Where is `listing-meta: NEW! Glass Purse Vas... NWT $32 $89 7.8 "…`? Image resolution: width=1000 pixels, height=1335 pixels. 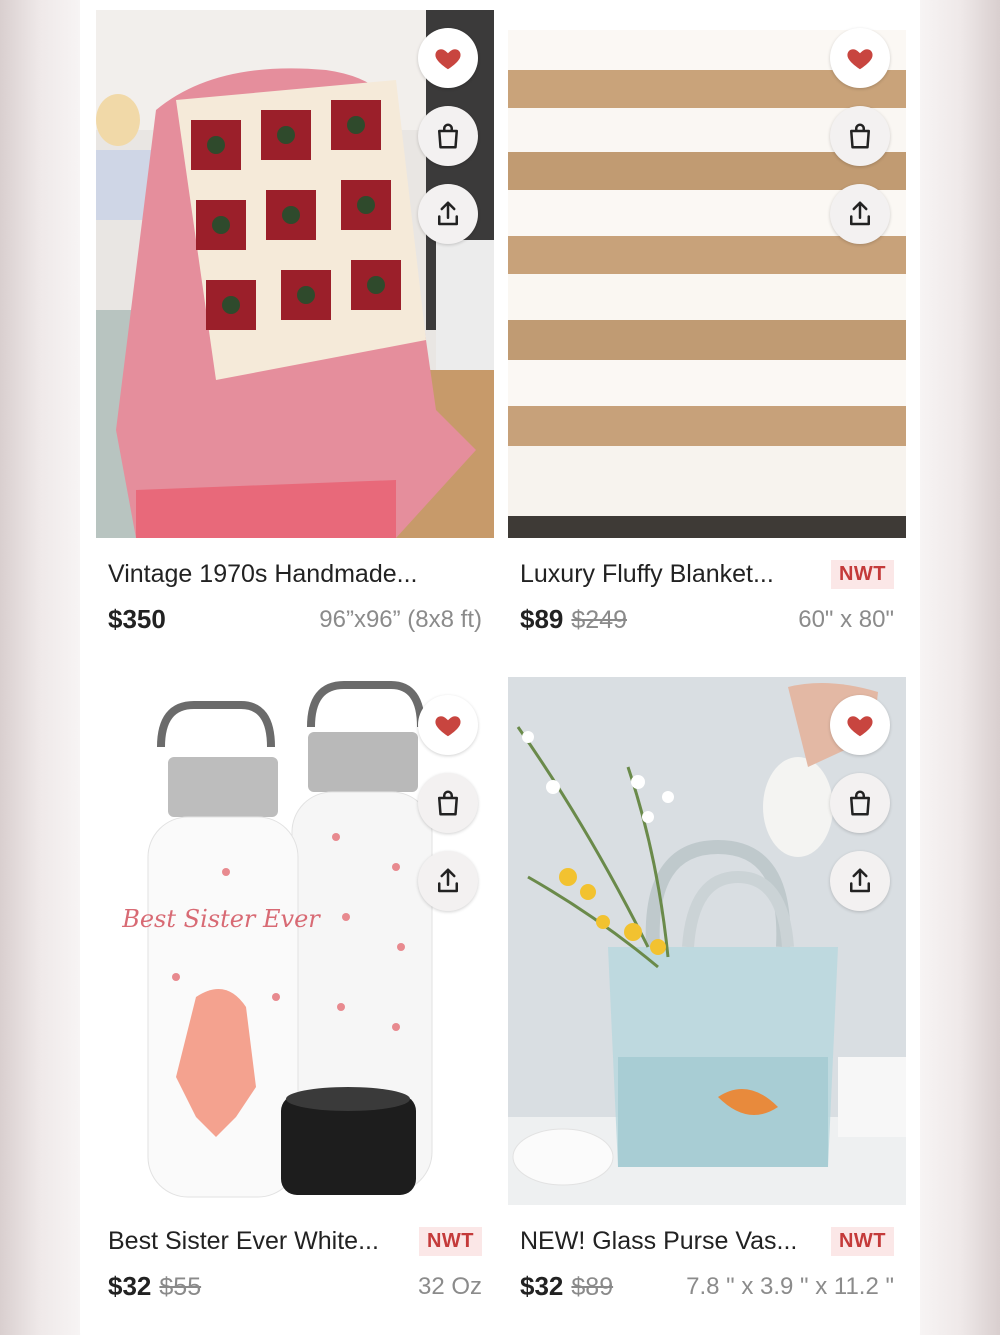 listing-meta: NEW! Glass Purse Vas... NWT $32 $89 7.8 "… is located at coordinates (707, 1270).